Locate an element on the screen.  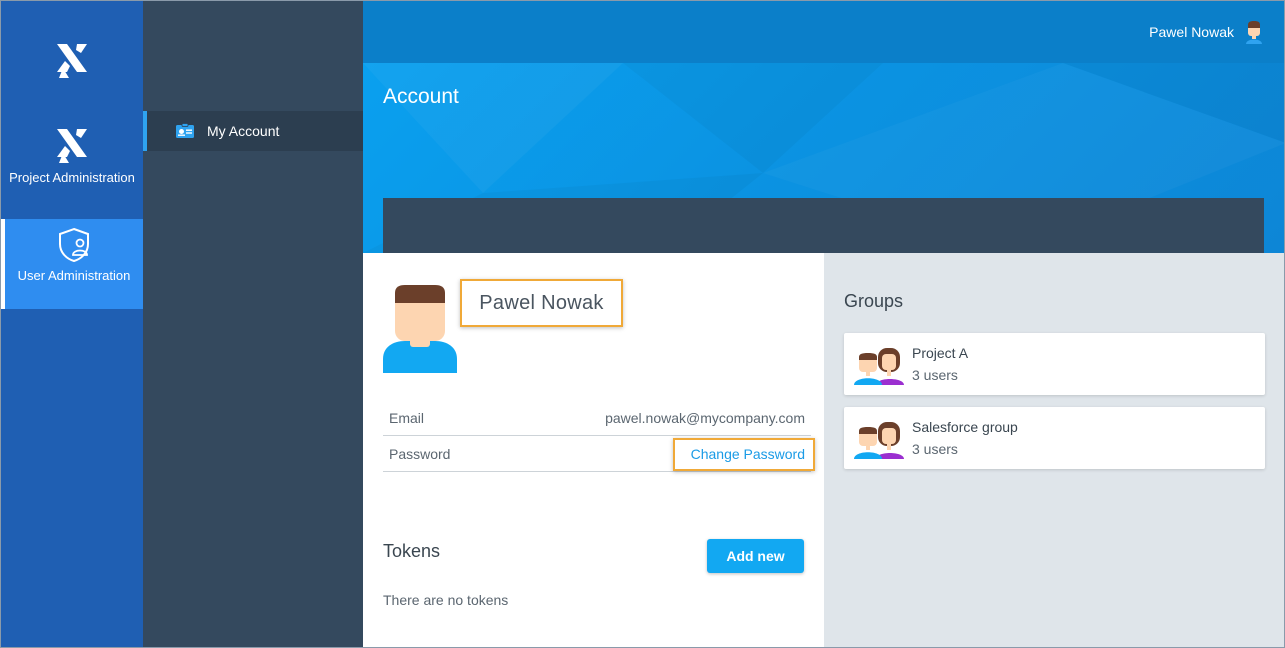
shield-user-icon is located at coordinates (74, 245).